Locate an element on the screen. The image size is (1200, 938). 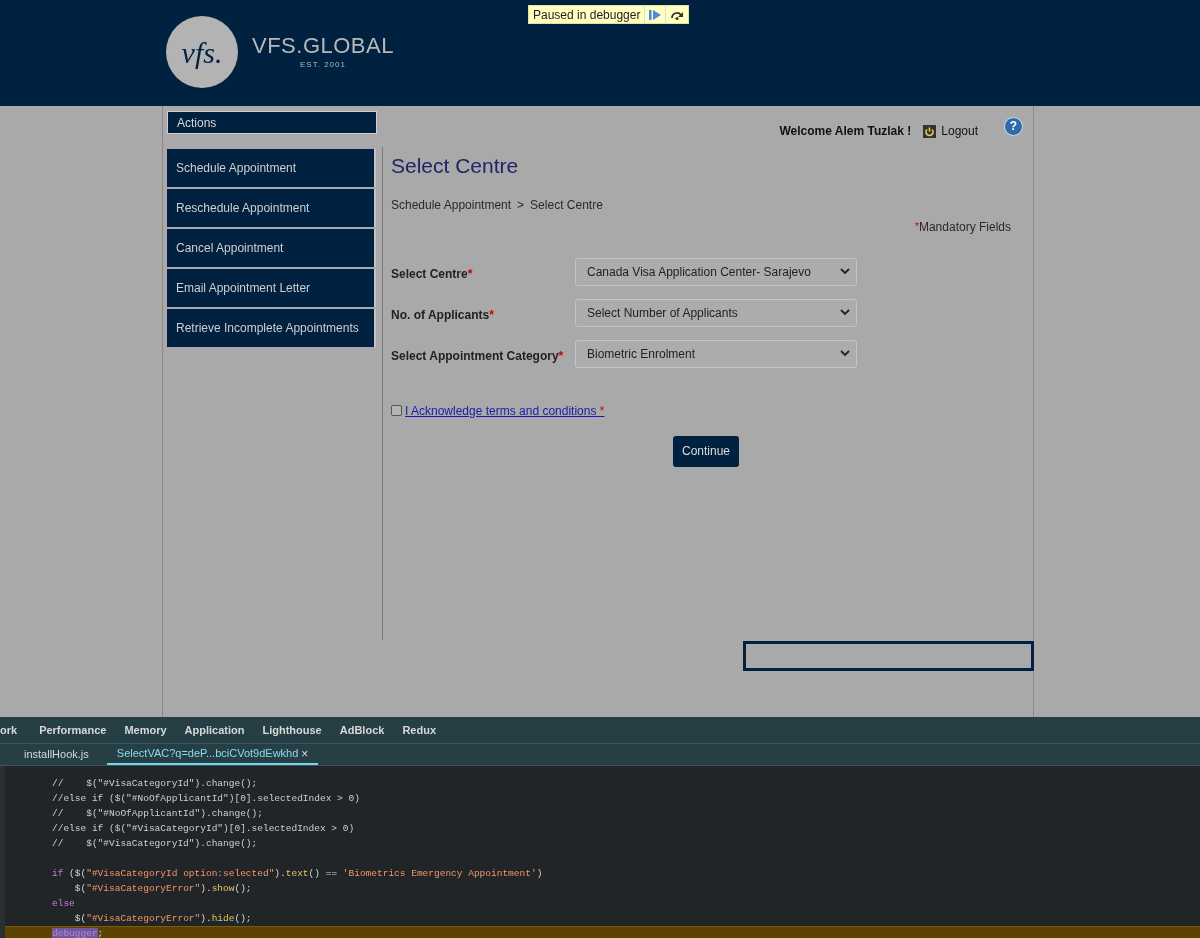
code-line: //else if ($("#VisaCategoryId")[0].selectedIndex > 0) is located at coordinates (203, 828).